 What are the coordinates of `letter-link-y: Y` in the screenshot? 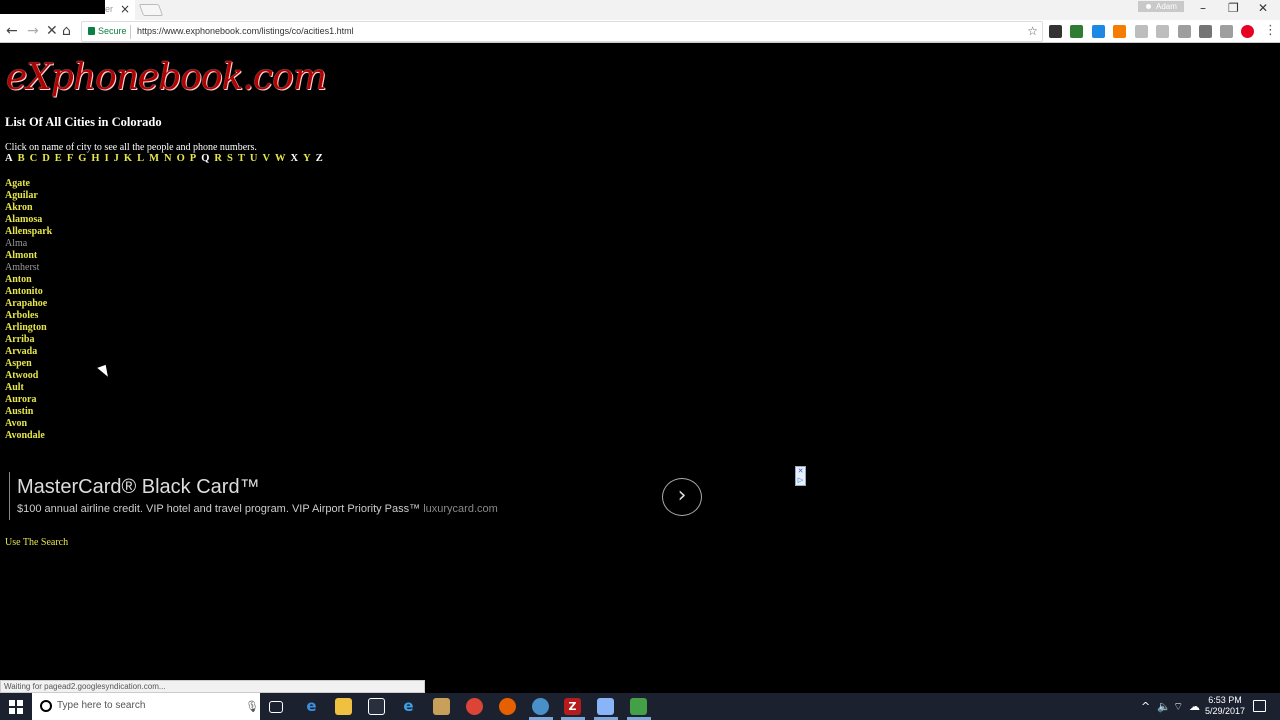 It's located at (307, 158).